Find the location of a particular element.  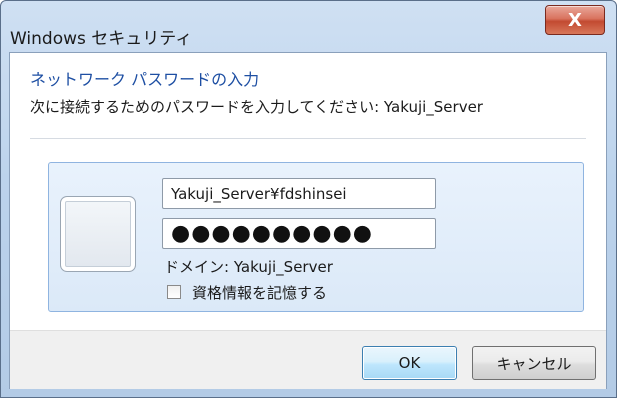

close-button: X is located at coordinates (575, 20).